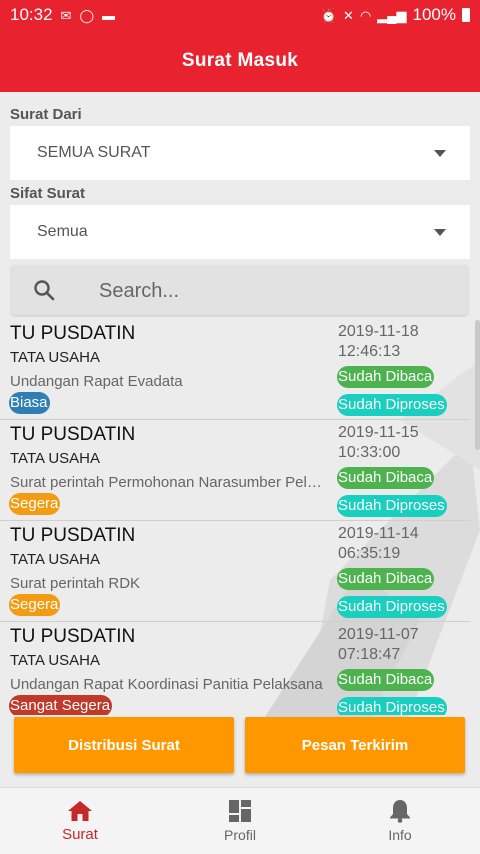  I want to click on letter-datetime: 2019-11-15 10:33:00, so click(378, 443).